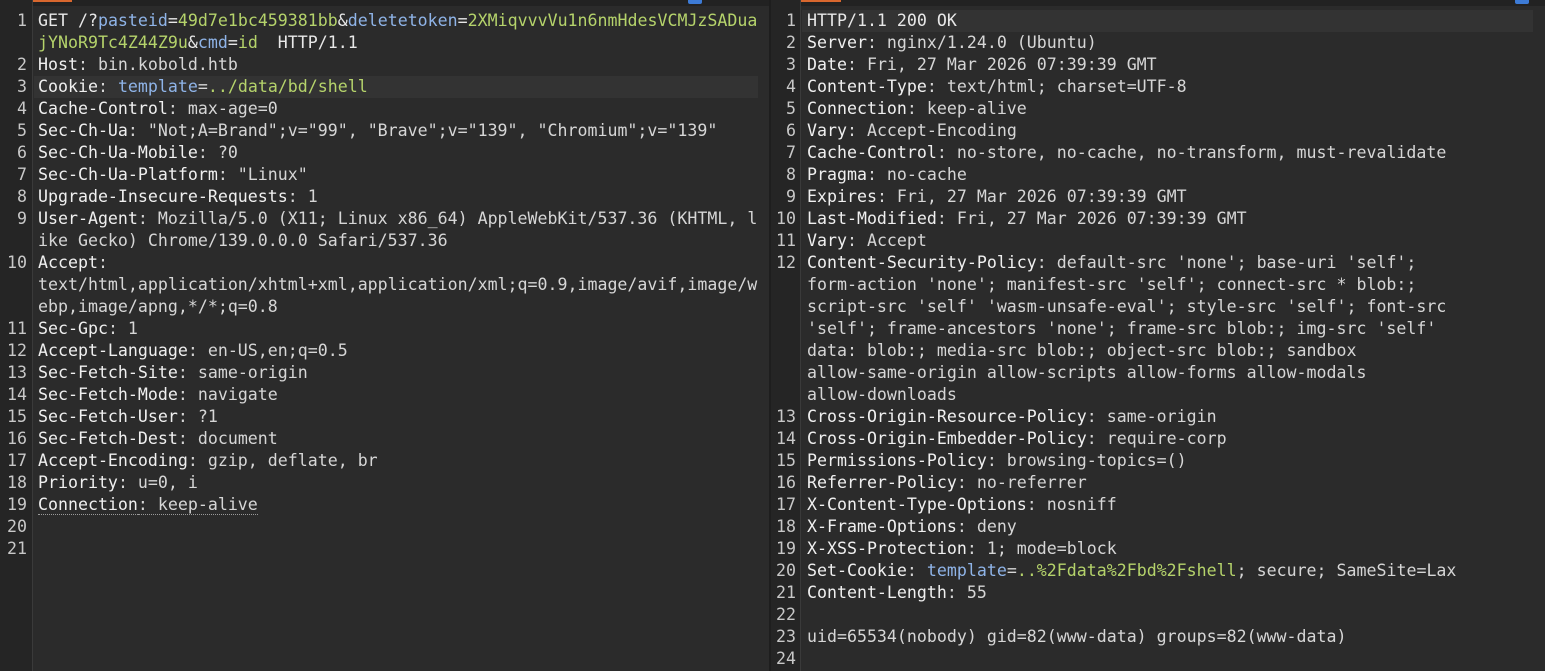 This screenshot has height=671, width=1545. What do you see at coordinates (1172, 197) in the screenshot?
I see `response-line-text: Expires: Fri, 27 Mar 2026 07:39:39 GMT` at bounding box center [1172, 197].